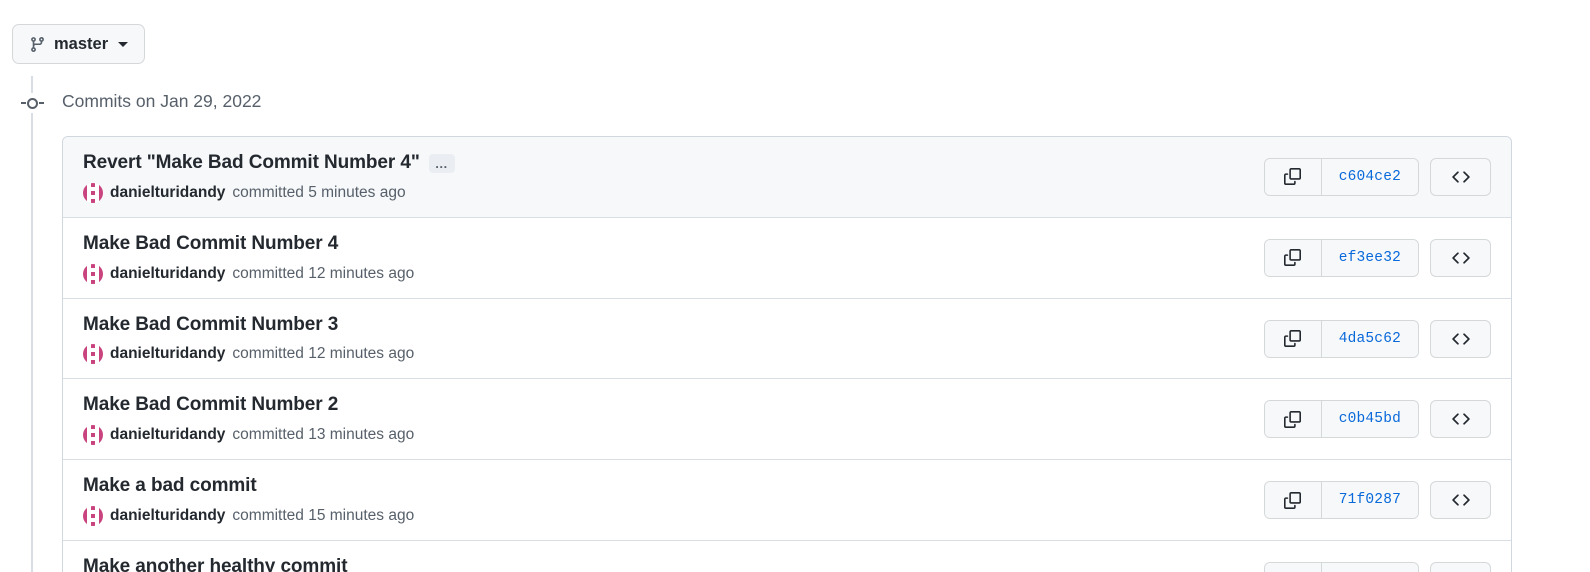  Describe the element at coordinates (1369, 257) in the screenshot. I see `commit-sha-link: ef3ee32` at that location.